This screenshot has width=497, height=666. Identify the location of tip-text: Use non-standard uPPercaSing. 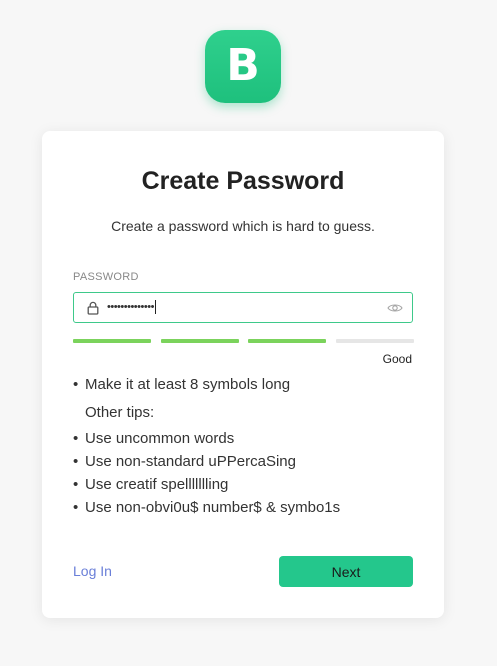
(190, 461).